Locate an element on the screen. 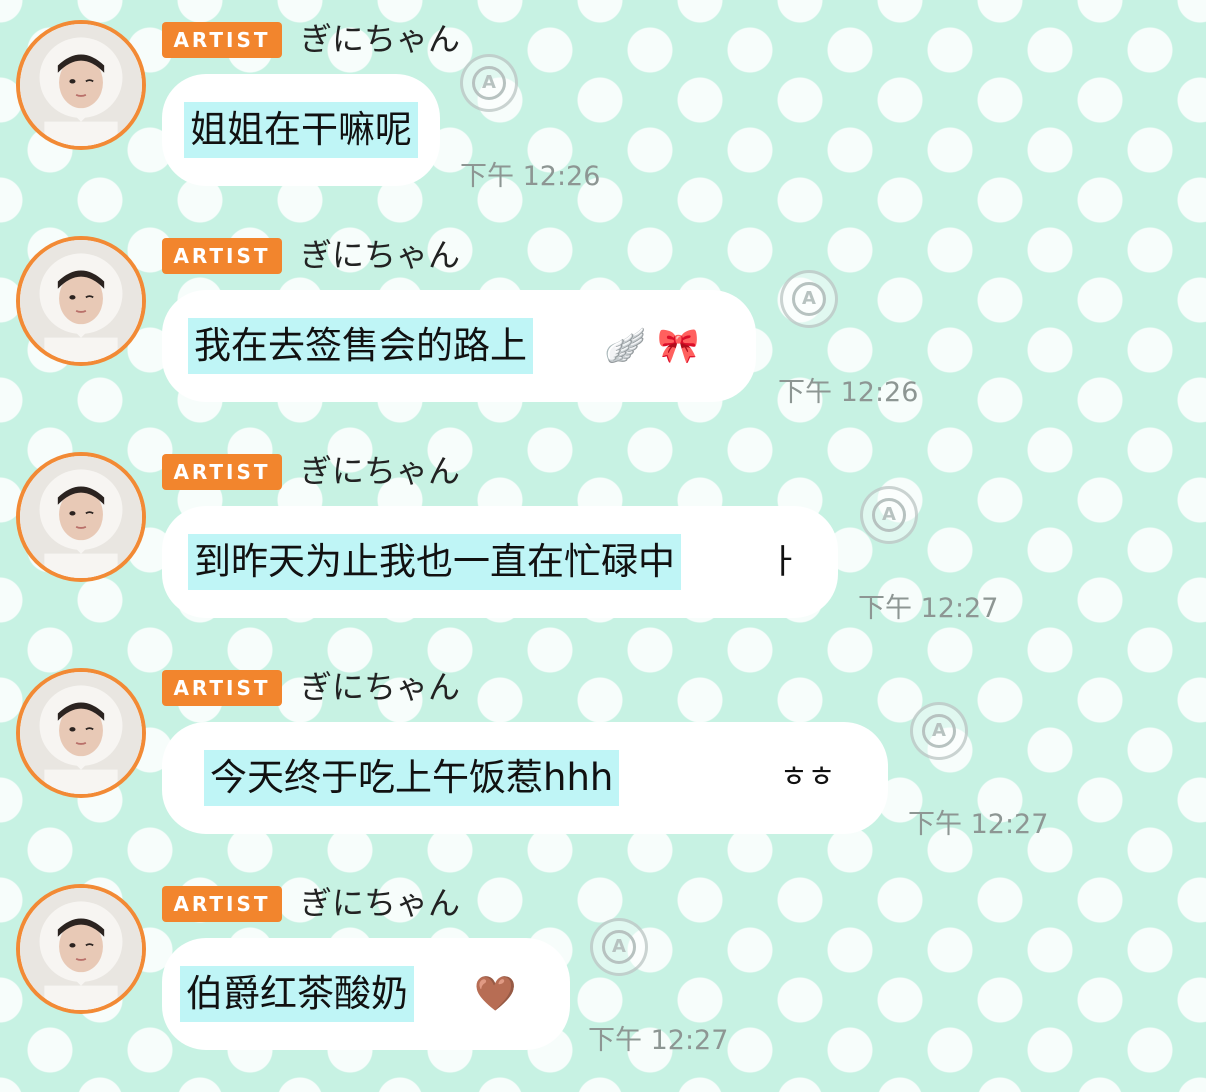 The image size is (1206, 1092). message-bubble: 姐姐在干嘛呢 is located at coordinates (301, 130).